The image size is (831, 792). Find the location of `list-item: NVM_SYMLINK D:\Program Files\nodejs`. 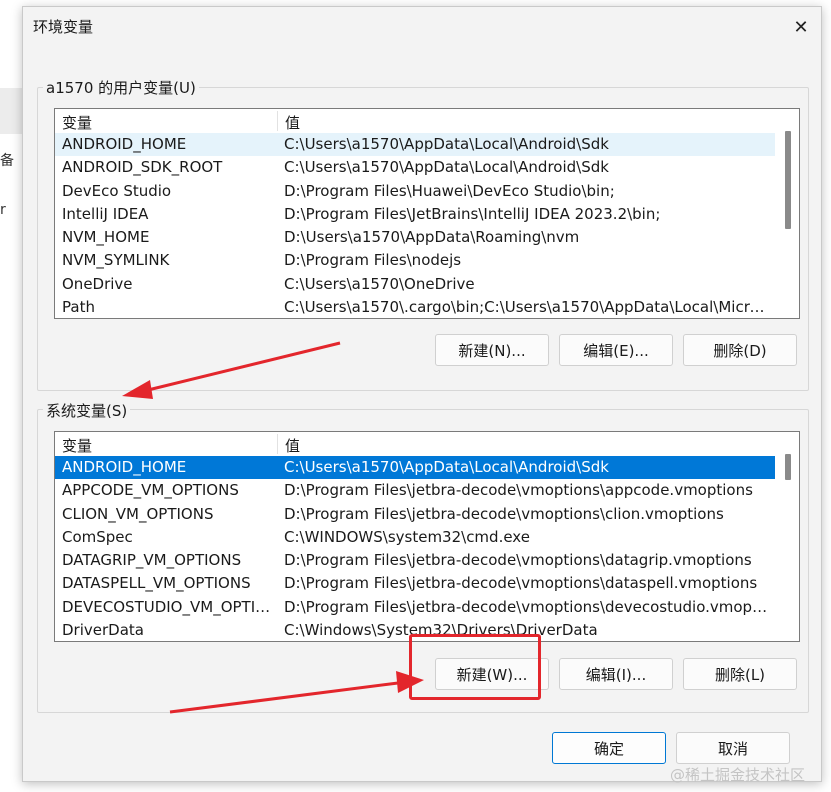

list-item: NVM_SYMLINK D:\Program Files\nodejs is located at coordinates (415, 260).